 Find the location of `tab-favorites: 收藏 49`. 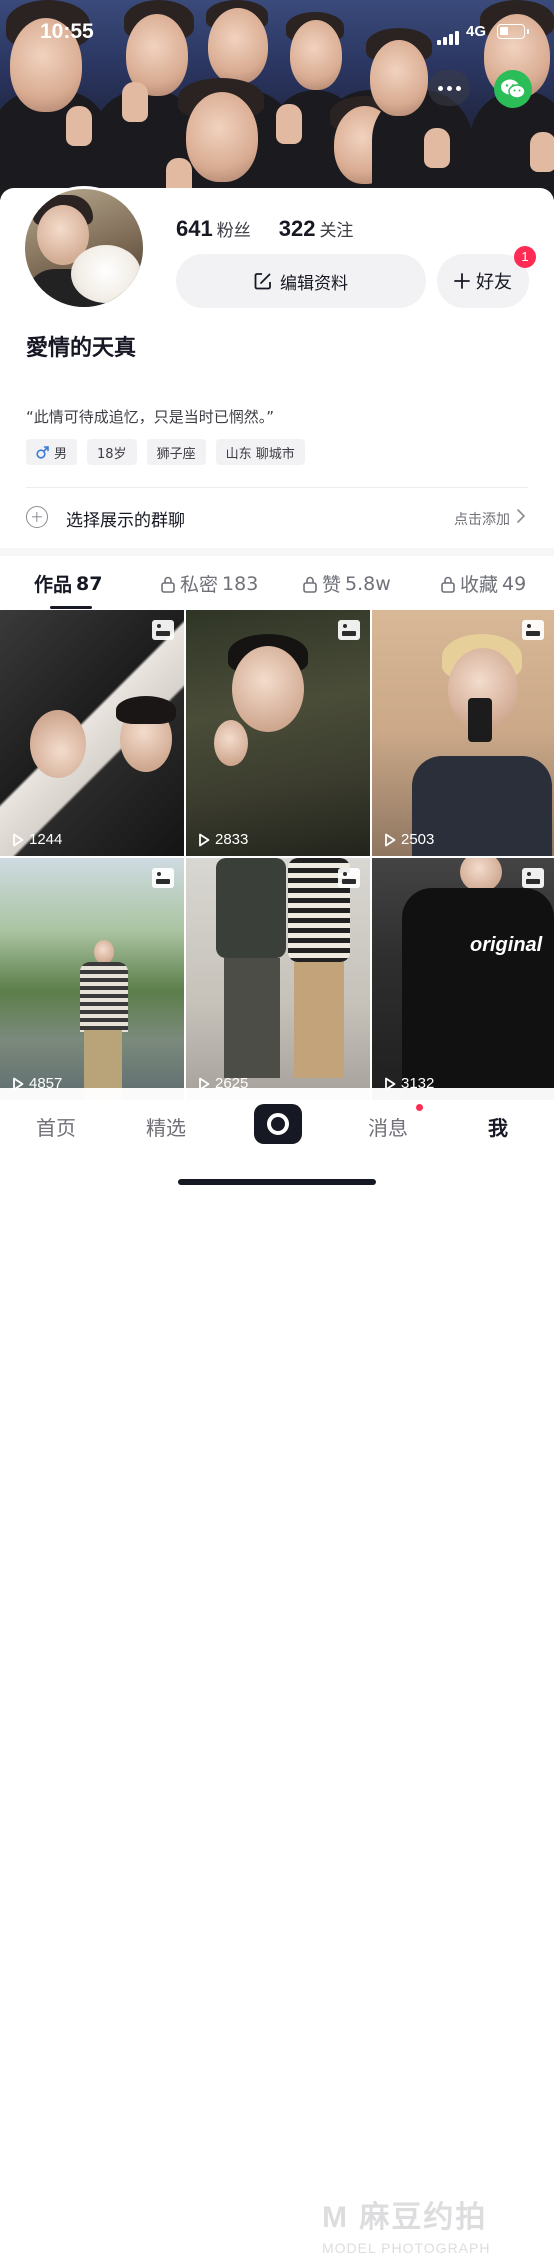

tab-favorites: 收藏 49 is located at coordinates (483, 583).